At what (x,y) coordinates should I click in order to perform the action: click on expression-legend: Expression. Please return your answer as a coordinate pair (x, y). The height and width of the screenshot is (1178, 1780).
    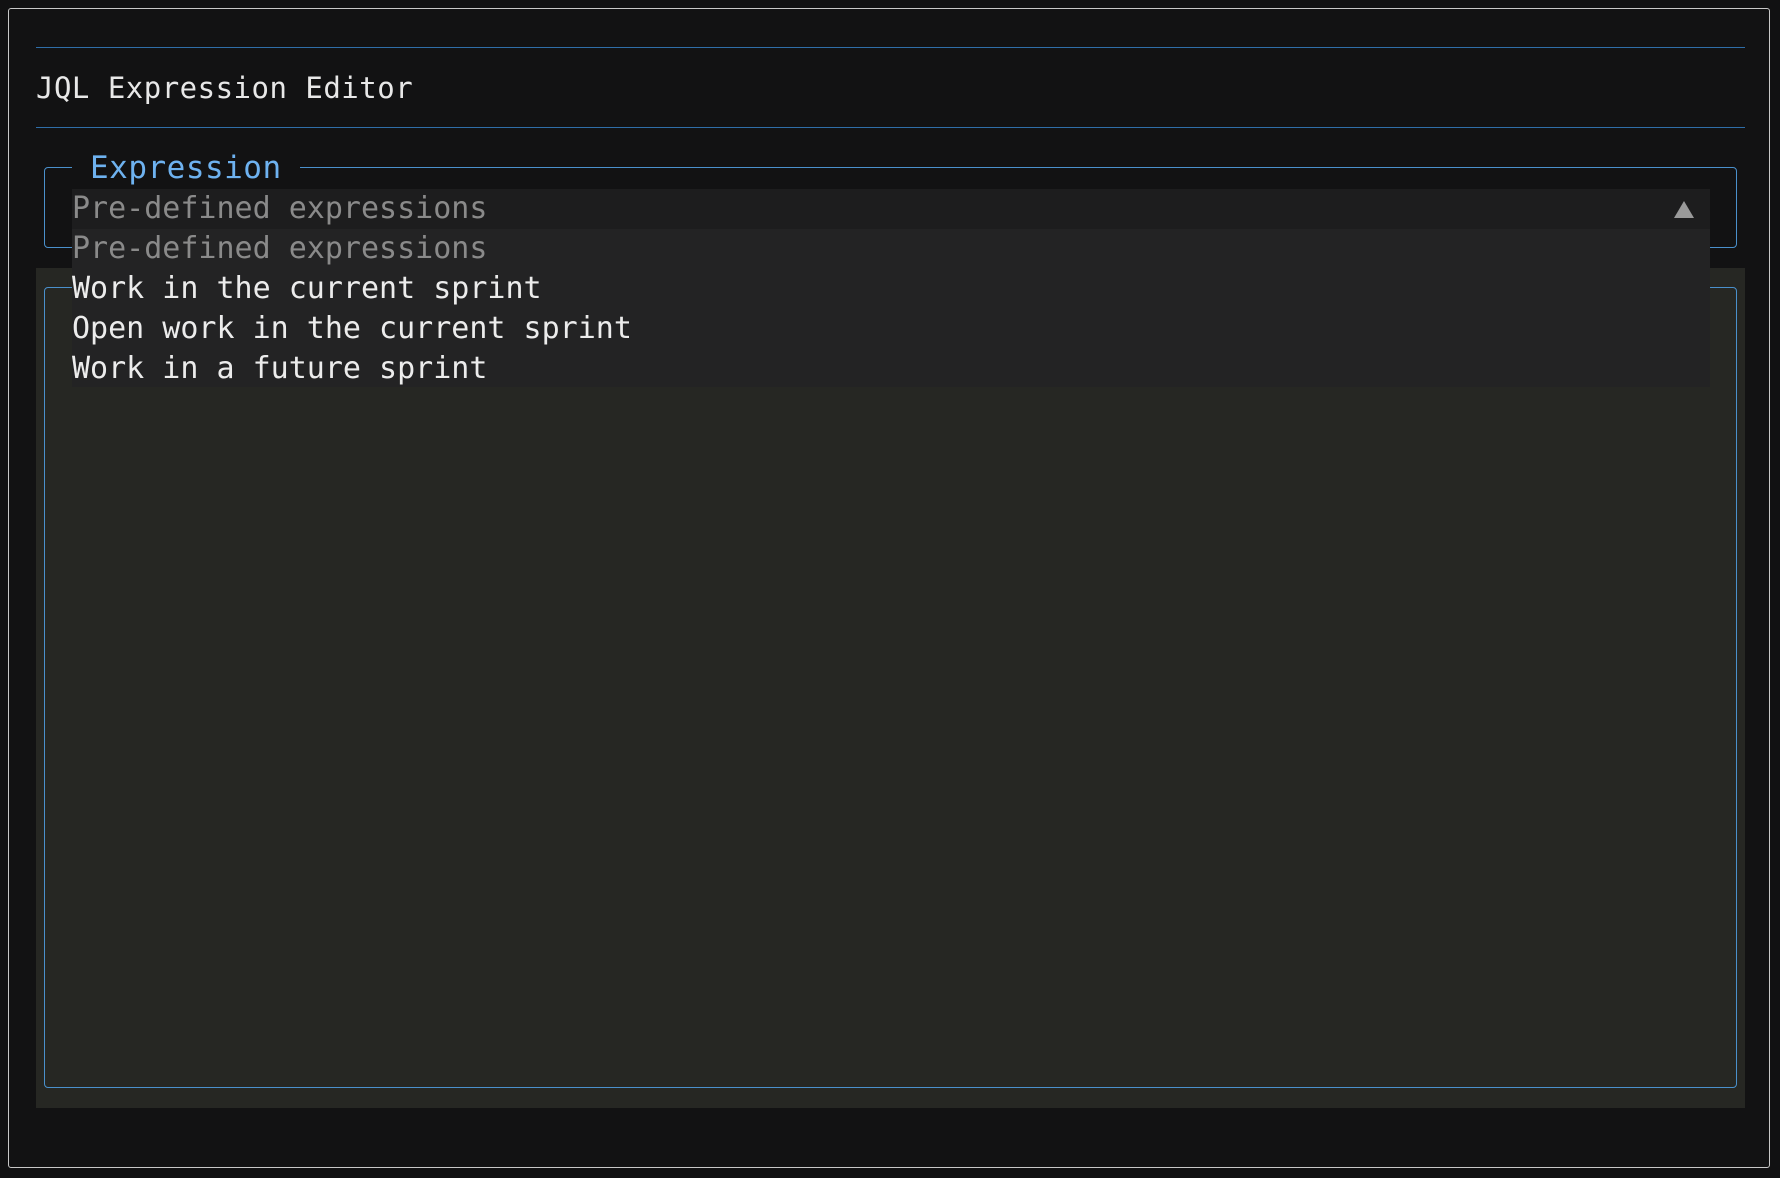
    Looking at the image, I should click on (186, 168).